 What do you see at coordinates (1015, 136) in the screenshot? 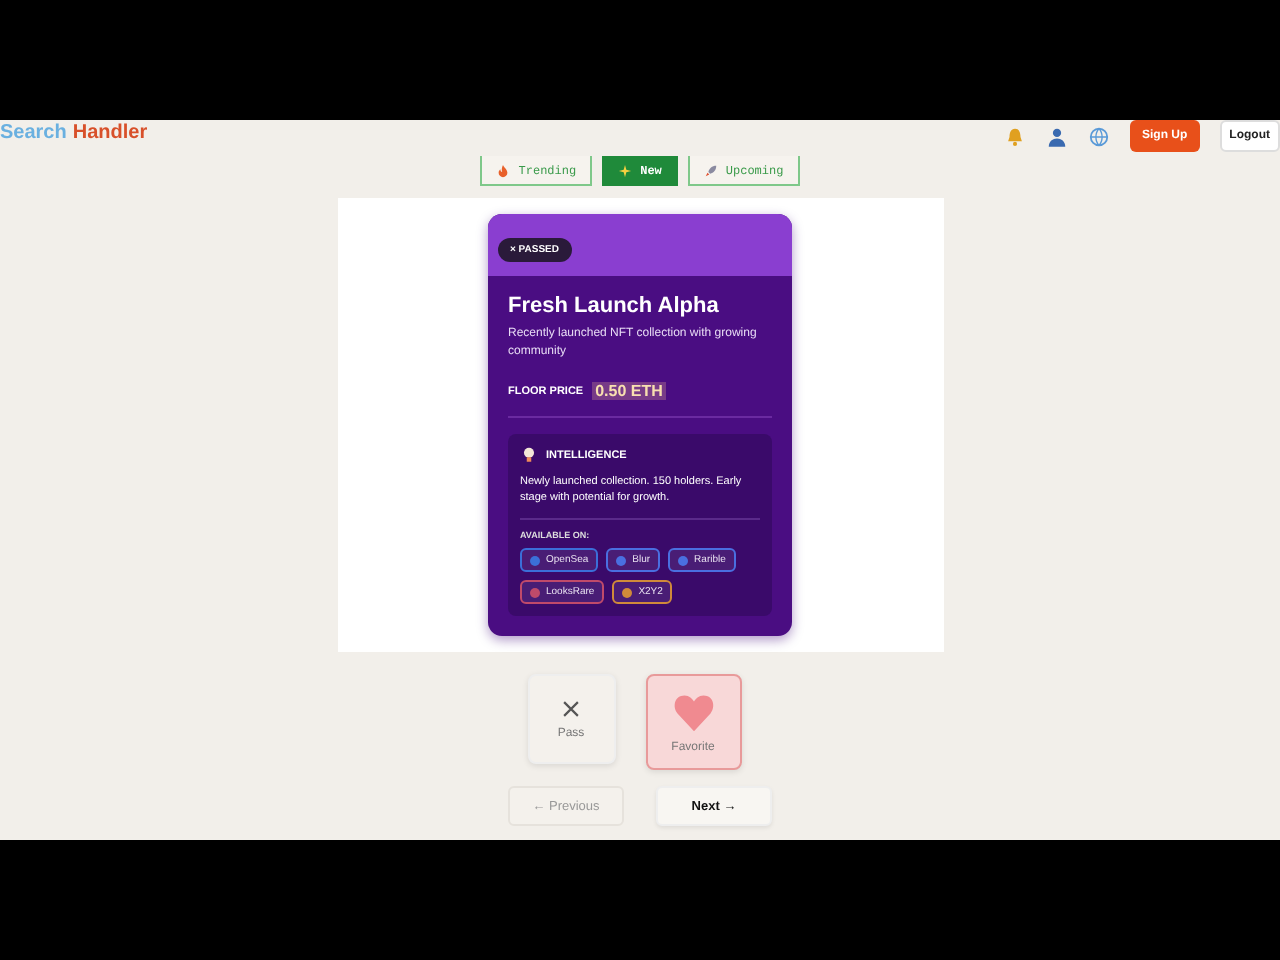
I see `bell-icon` at bounding box center [1015, 136].